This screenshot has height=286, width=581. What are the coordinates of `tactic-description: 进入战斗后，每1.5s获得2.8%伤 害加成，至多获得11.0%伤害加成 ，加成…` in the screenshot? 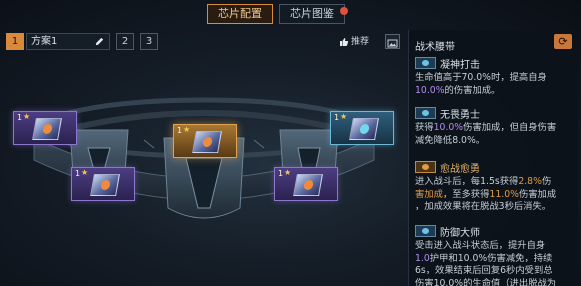 It's located at (486, 194).